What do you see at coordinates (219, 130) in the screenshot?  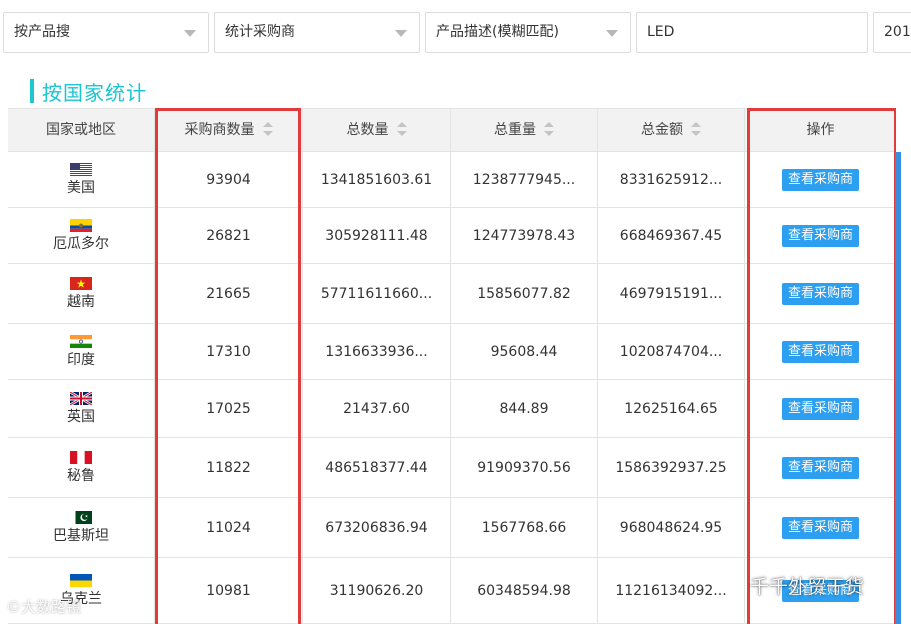 I see `header-buyers-label: 采购商数量` at bounding box center [219, 130].